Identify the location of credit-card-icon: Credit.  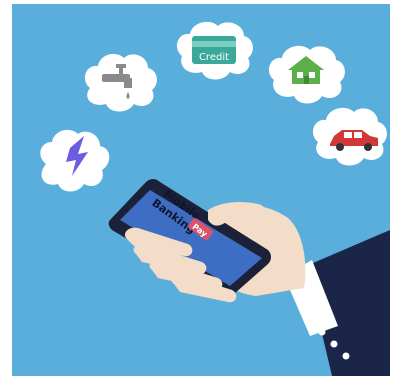
(214, 50).